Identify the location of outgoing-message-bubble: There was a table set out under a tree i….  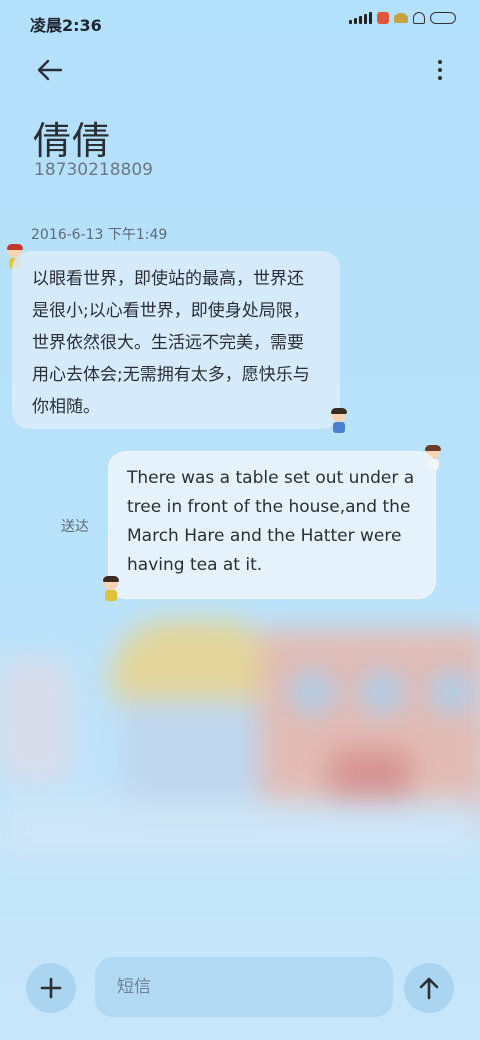
(272, 525).